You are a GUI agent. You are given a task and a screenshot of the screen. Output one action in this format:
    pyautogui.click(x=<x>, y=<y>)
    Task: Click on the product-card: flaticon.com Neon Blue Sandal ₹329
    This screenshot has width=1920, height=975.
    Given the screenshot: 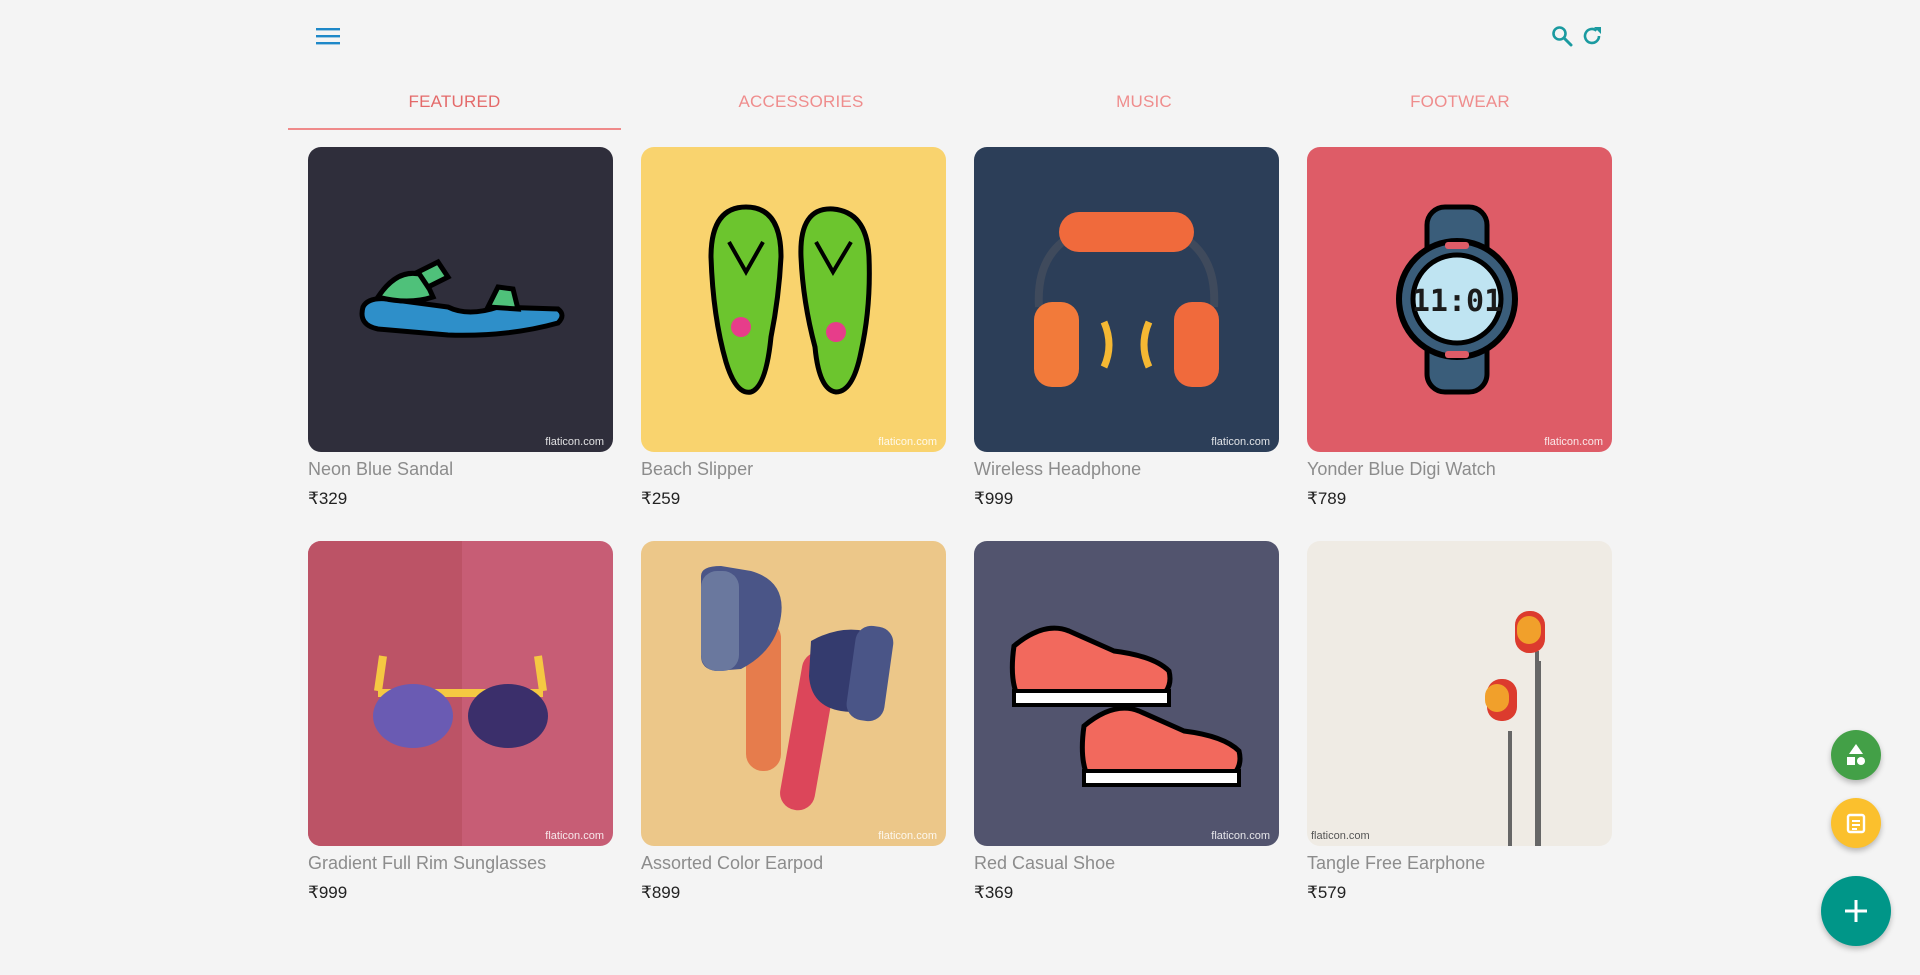 What is the action you would take?
    pyautogui.click(x=460, y=328)
    